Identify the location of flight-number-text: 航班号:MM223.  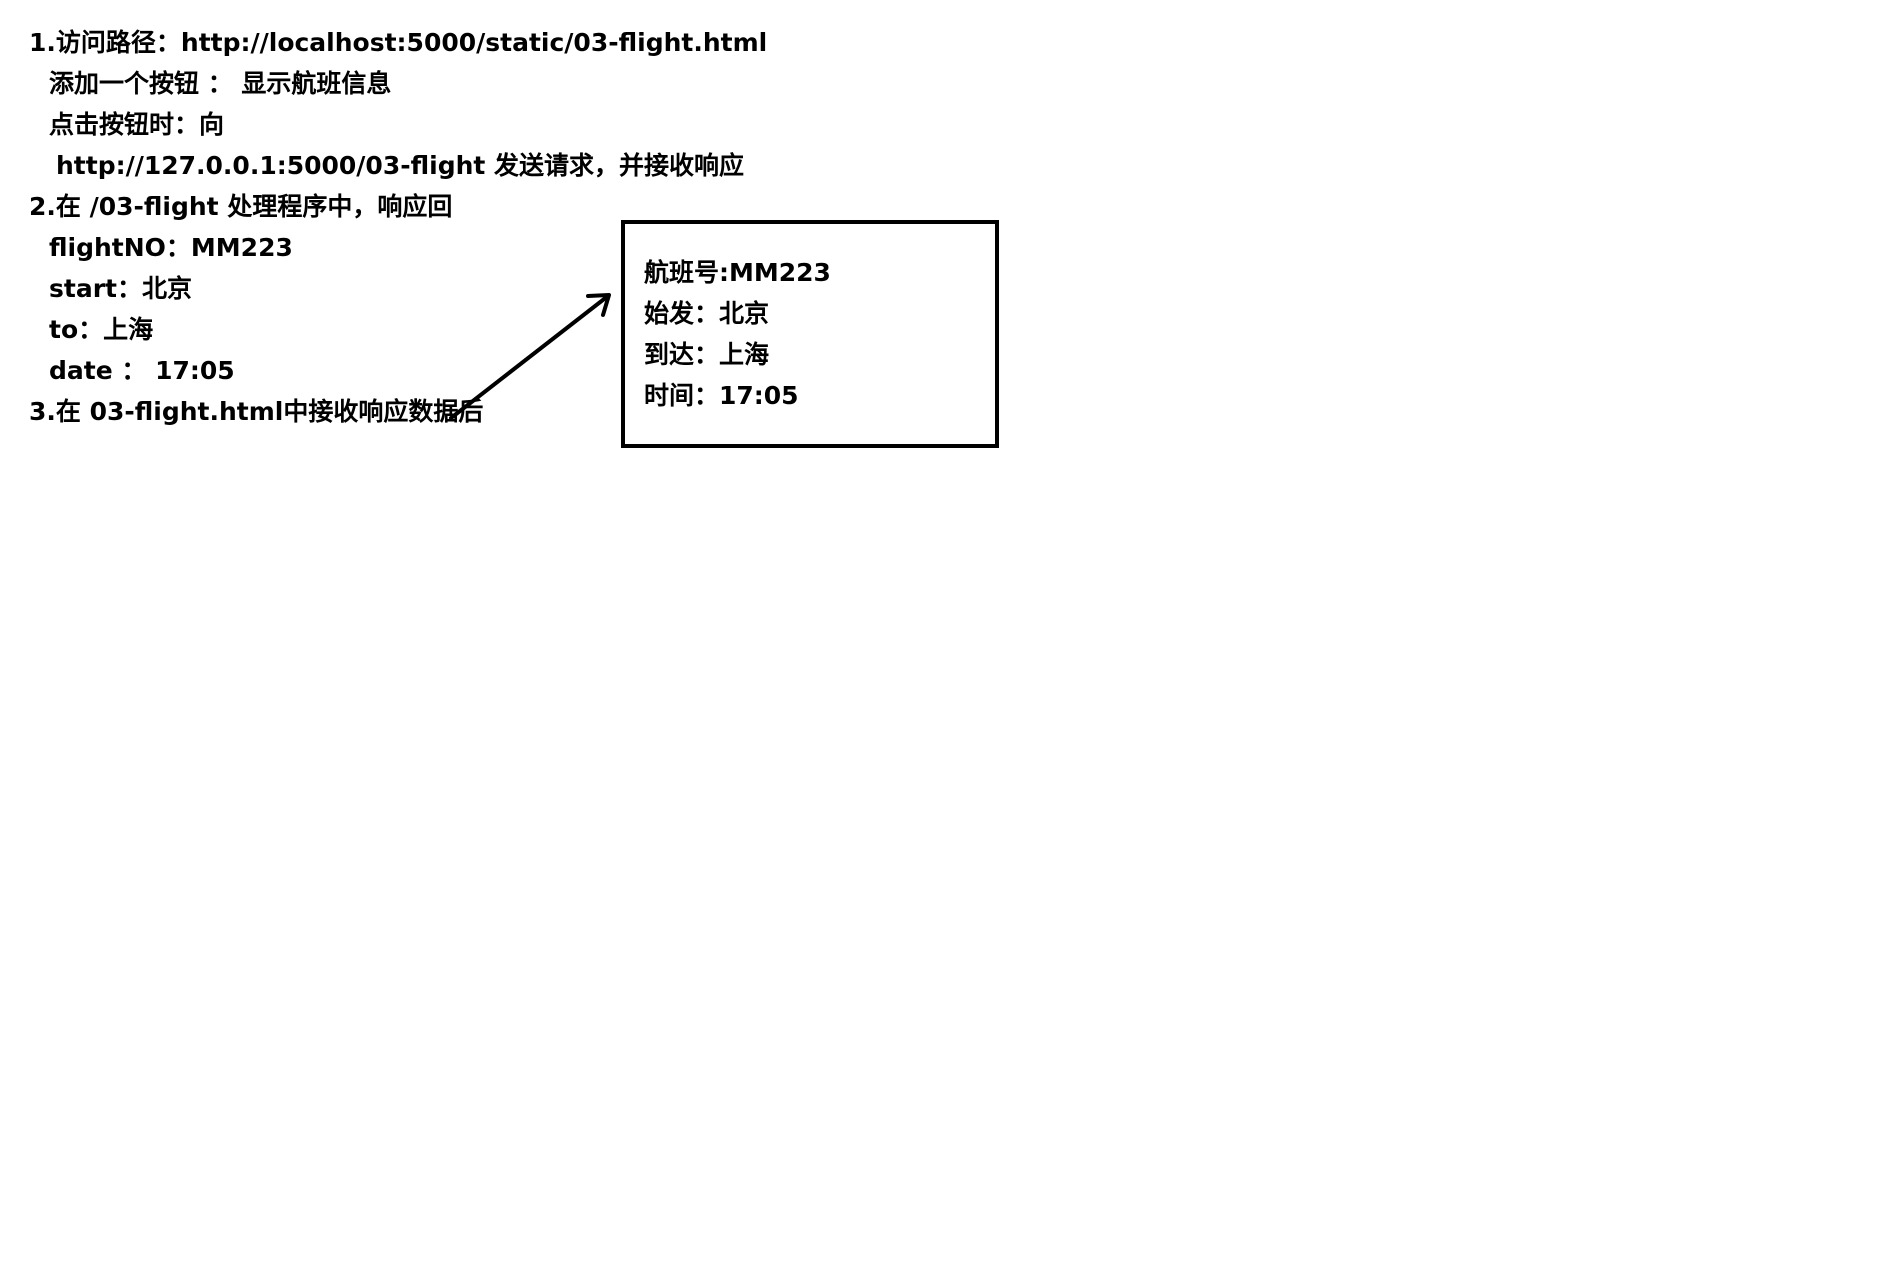
(737, 272).